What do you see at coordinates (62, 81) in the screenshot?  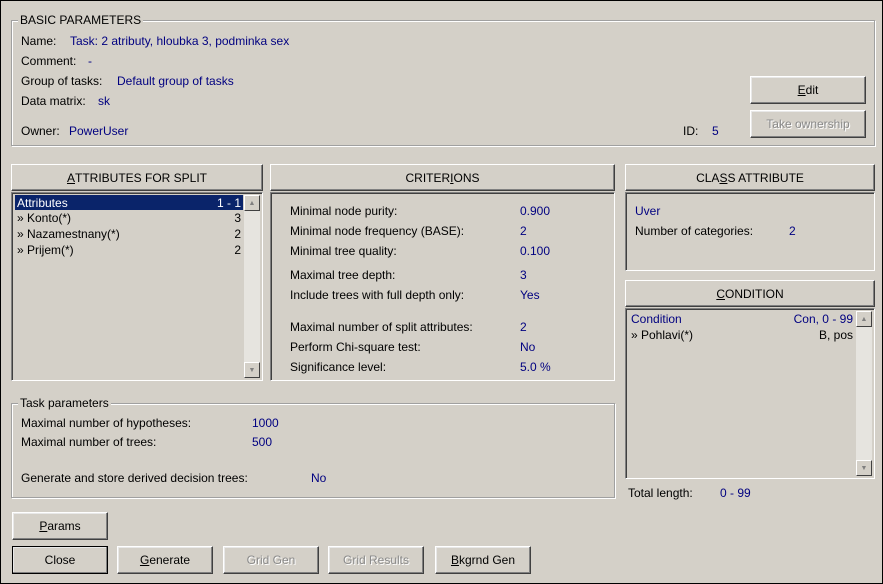 I see `group-label: Group of tasks:` at bounding box center [62, 81].